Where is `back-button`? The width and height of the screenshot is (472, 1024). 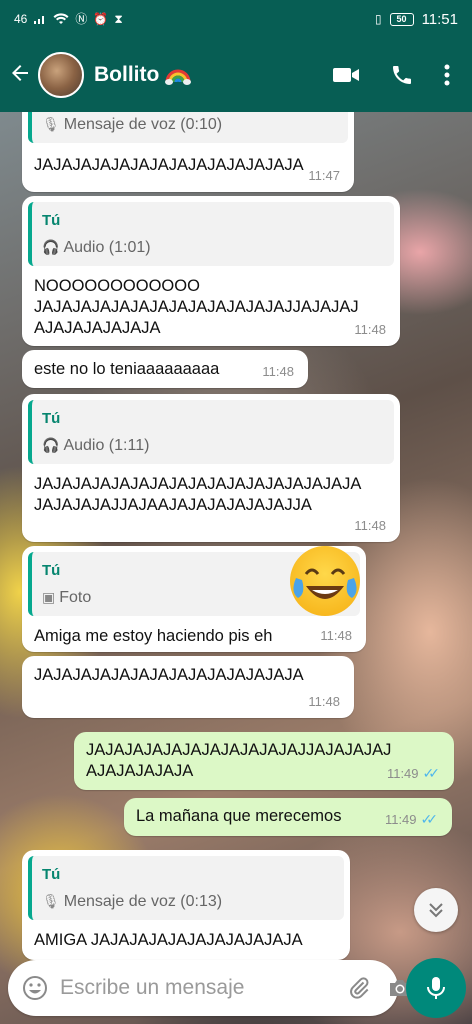
back-button is located at coordinates (23, 75).